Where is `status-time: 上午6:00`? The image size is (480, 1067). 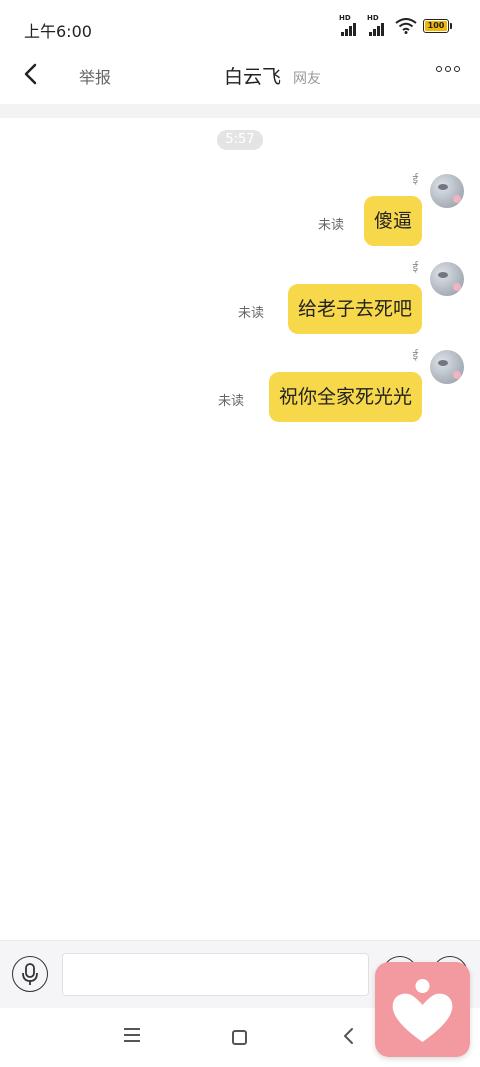
status-time: 上午6:00 is located at coordinates (58, 31).